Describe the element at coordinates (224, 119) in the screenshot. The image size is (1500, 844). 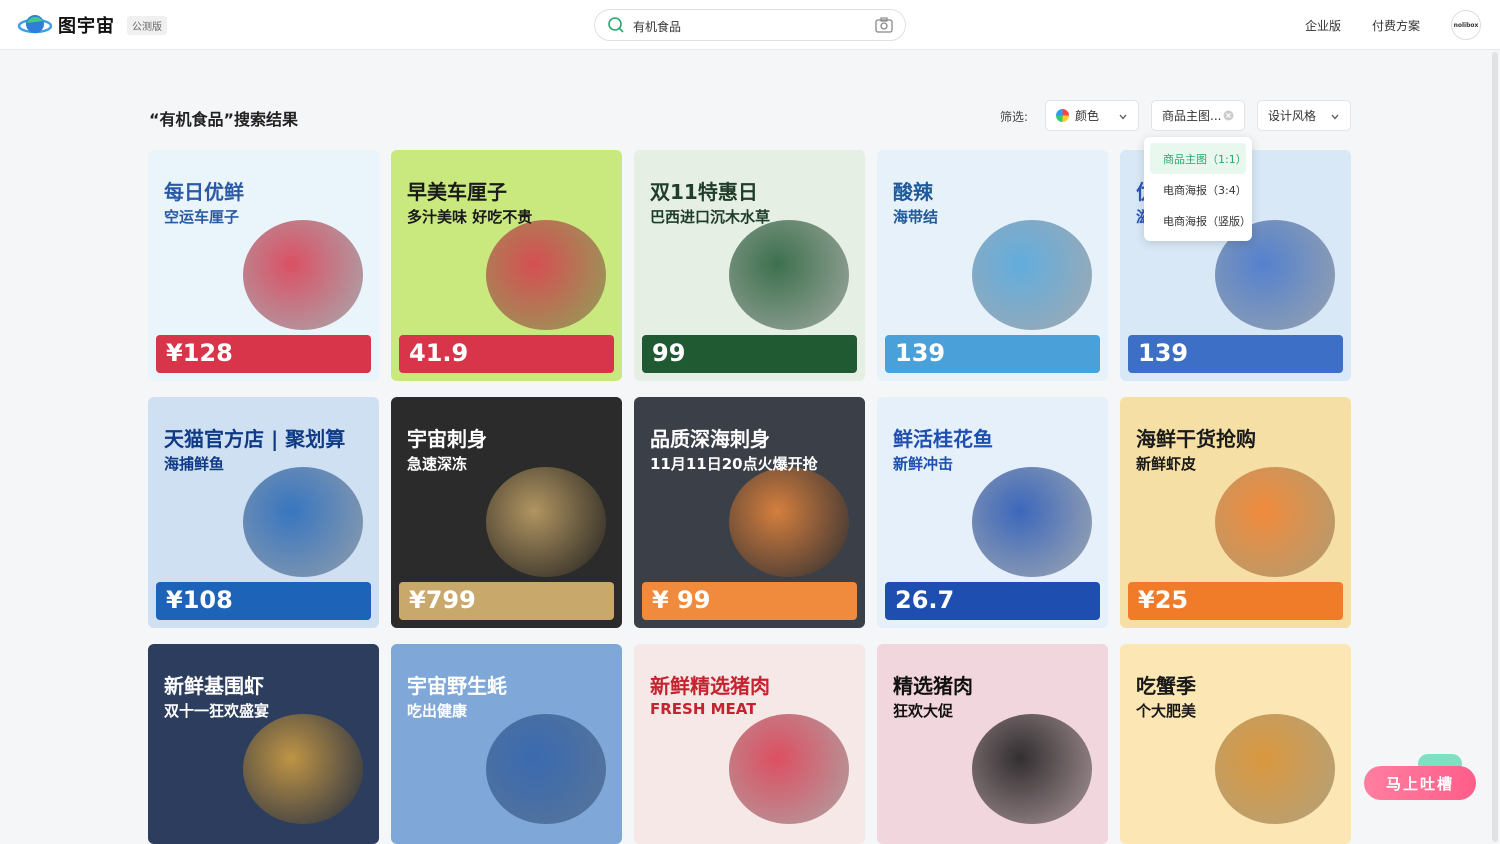
I see `results-title: “有机食品”搜索结果` at that location.